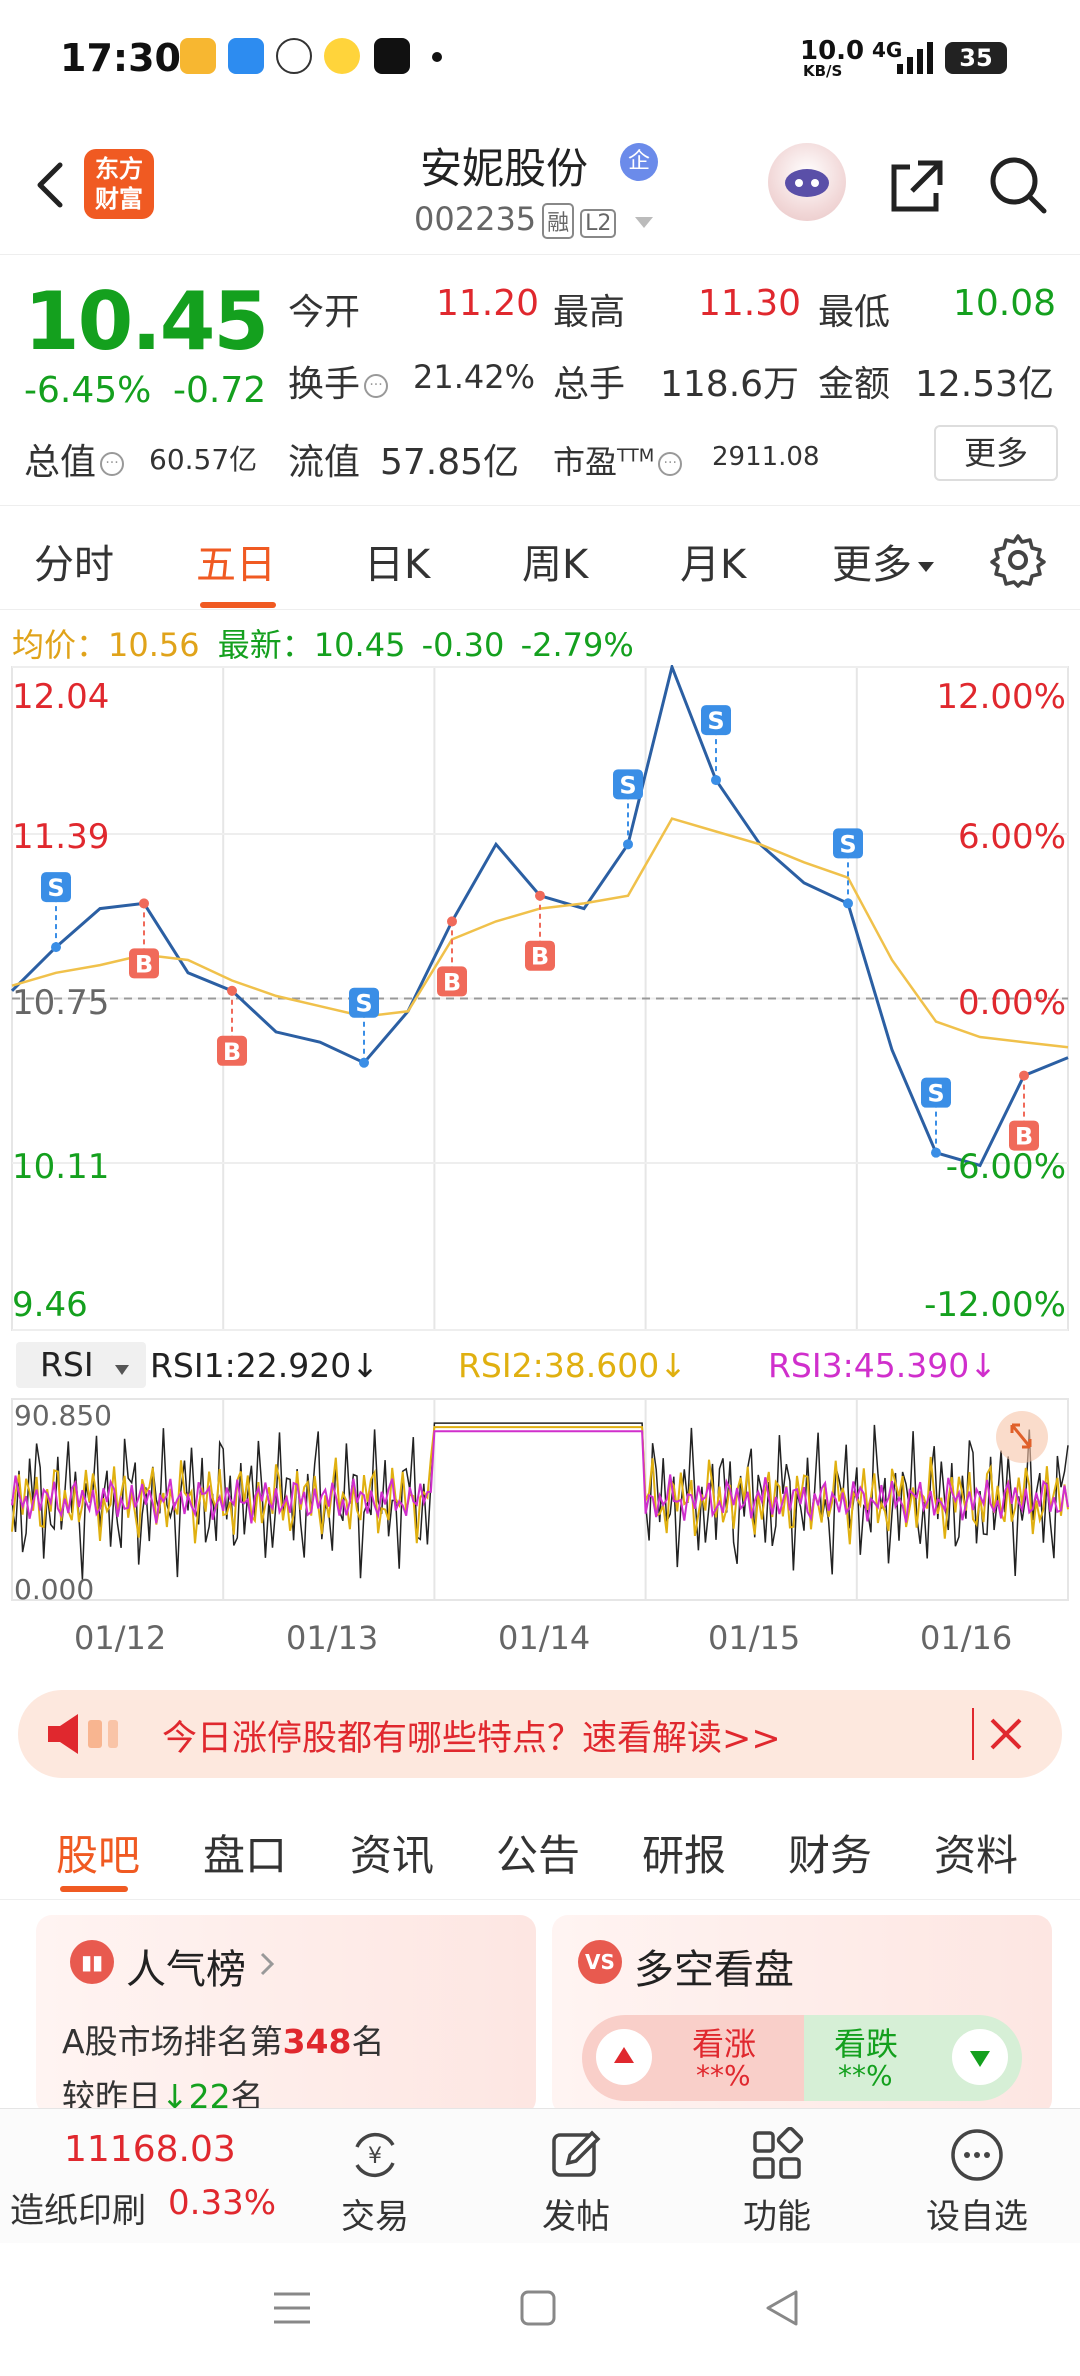 This screenshot has width=1080, height=2376. What do you see at coordinates (368, 2041) in the screenshot?
I see `rank-suffix: 名` at bounding box center [368, 2041].